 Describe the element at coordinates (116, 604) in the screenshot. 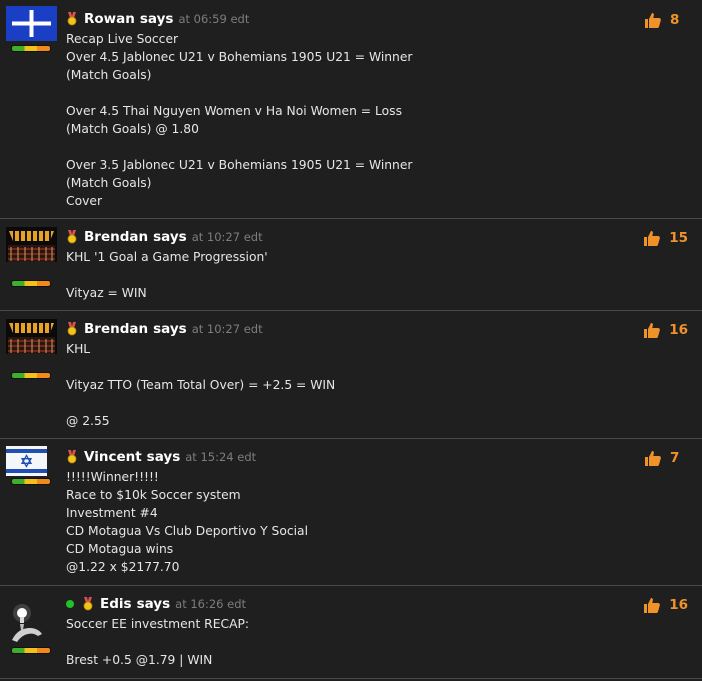

I see `author-name: Edis` at that location.